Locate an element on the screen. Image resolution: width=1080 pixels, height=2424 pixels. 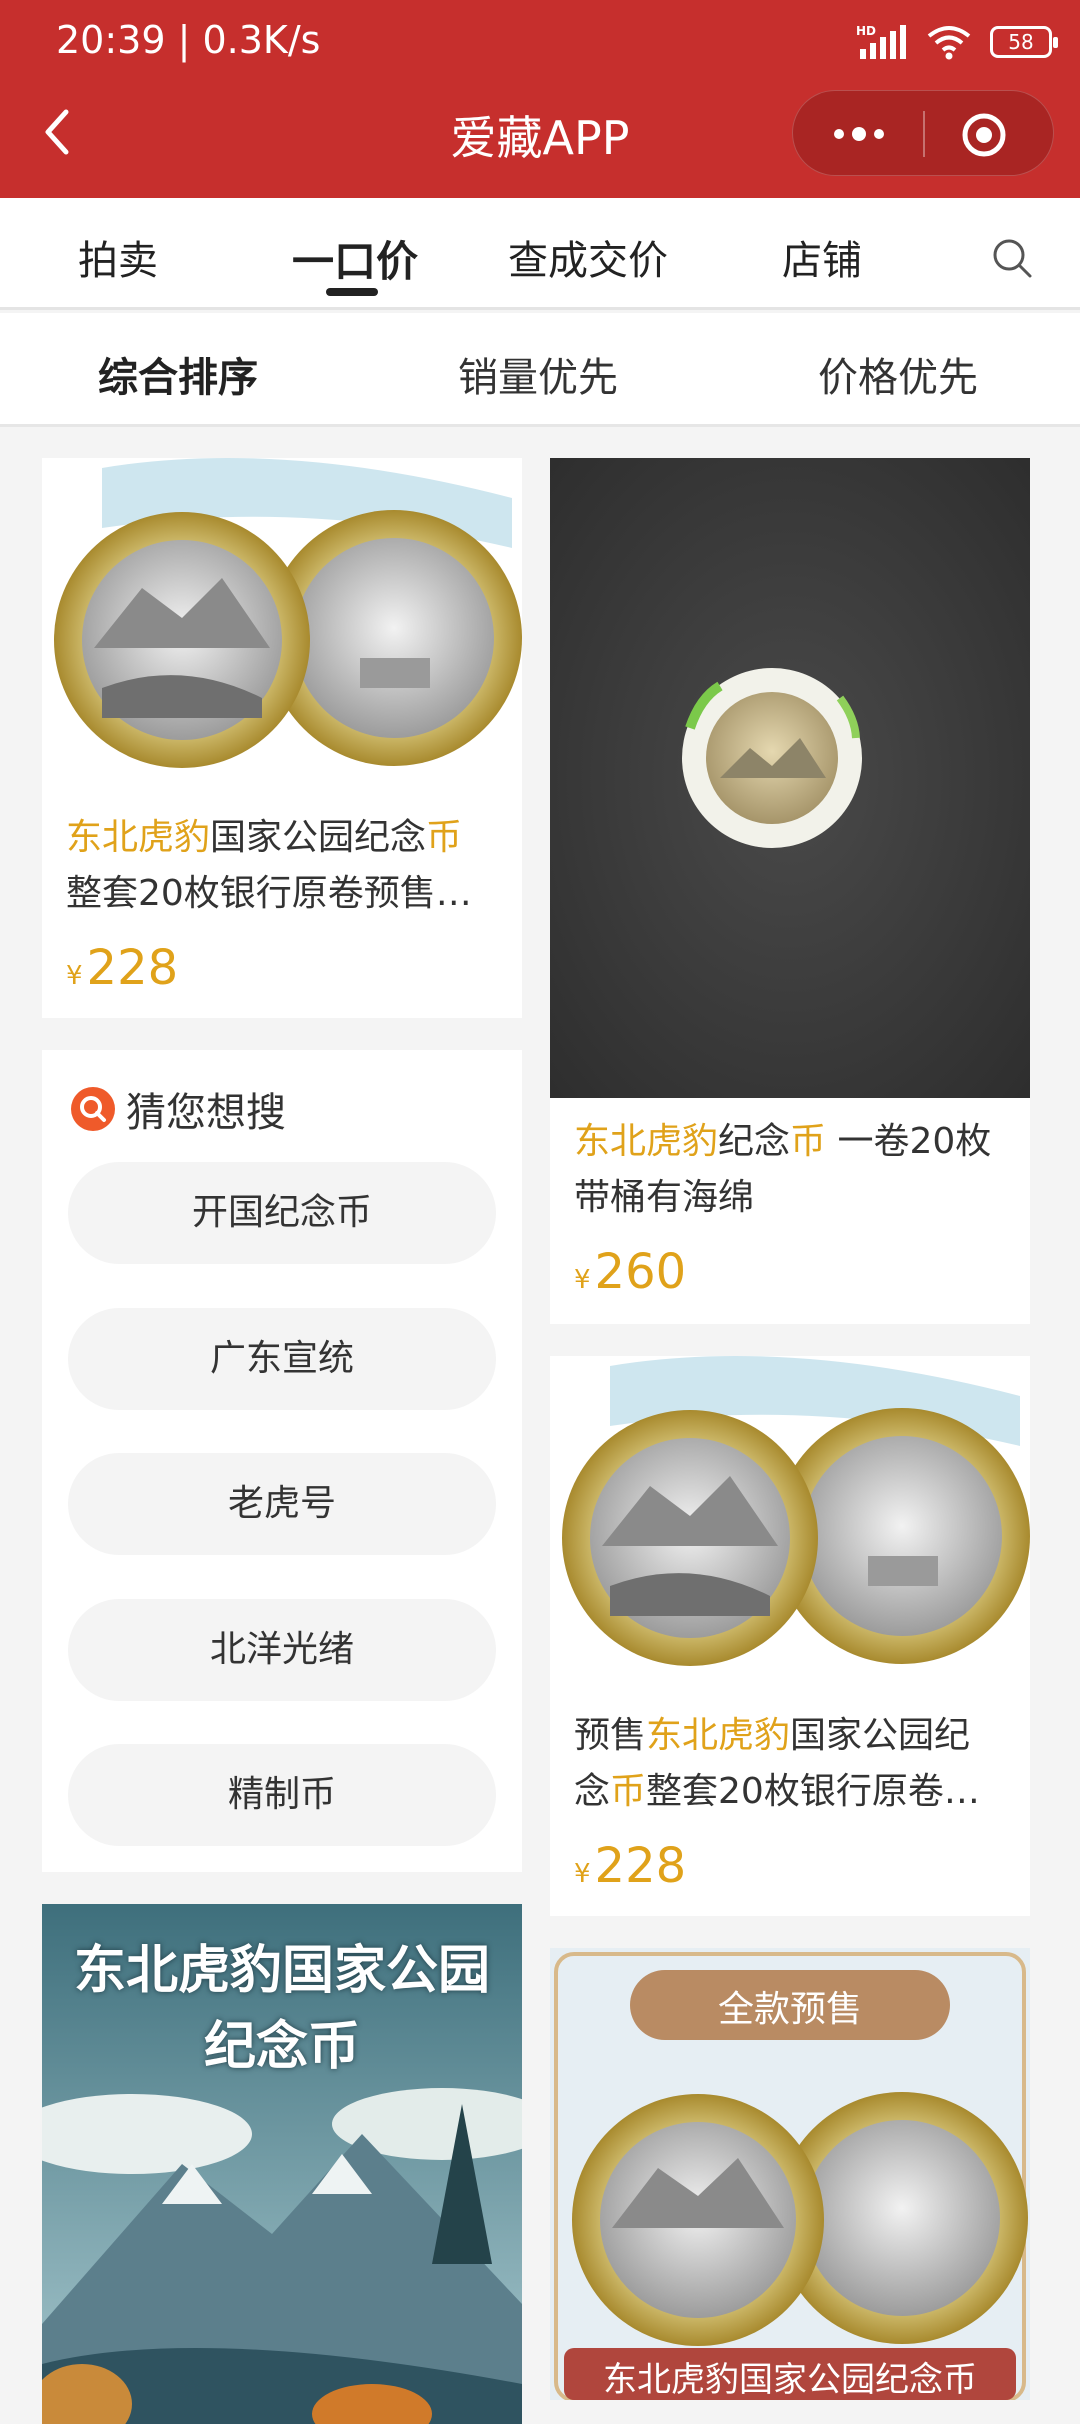
sort-price: 价格优先 is located at coordinates (898, 374).